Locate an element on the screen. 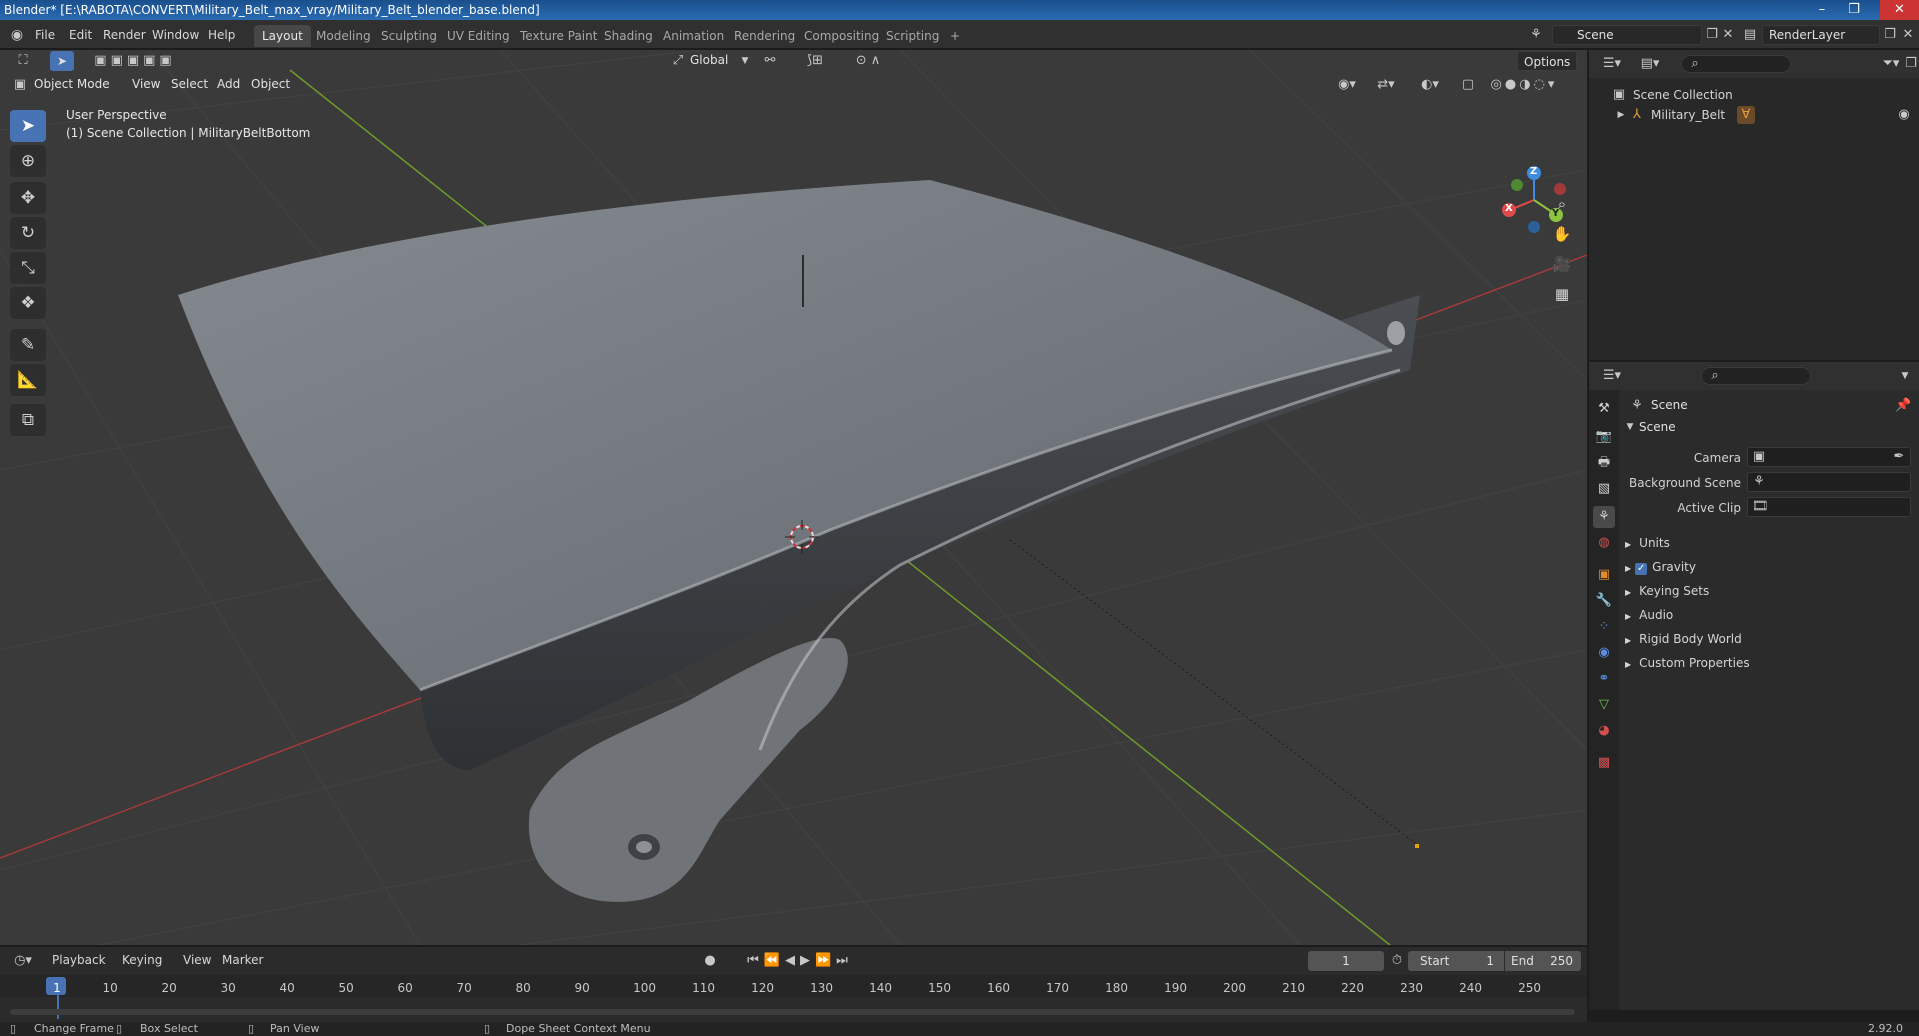 The width and height of the screenshot is (1919, 1036). record-icon: ● is located at coordinates (710, 961).